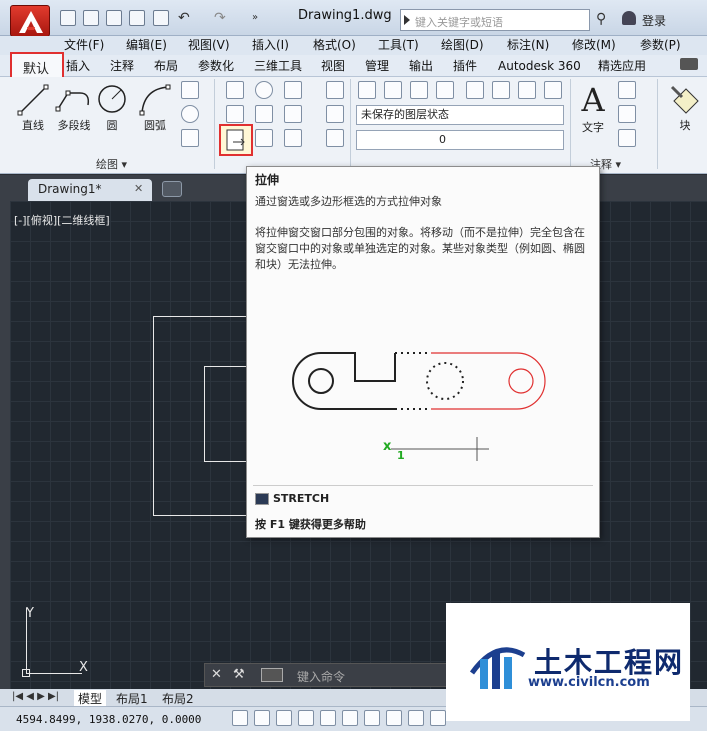 The height and width of the screenshot is (731, 707). I want to click on dynamic-ucs-icon, so click(416, 718).